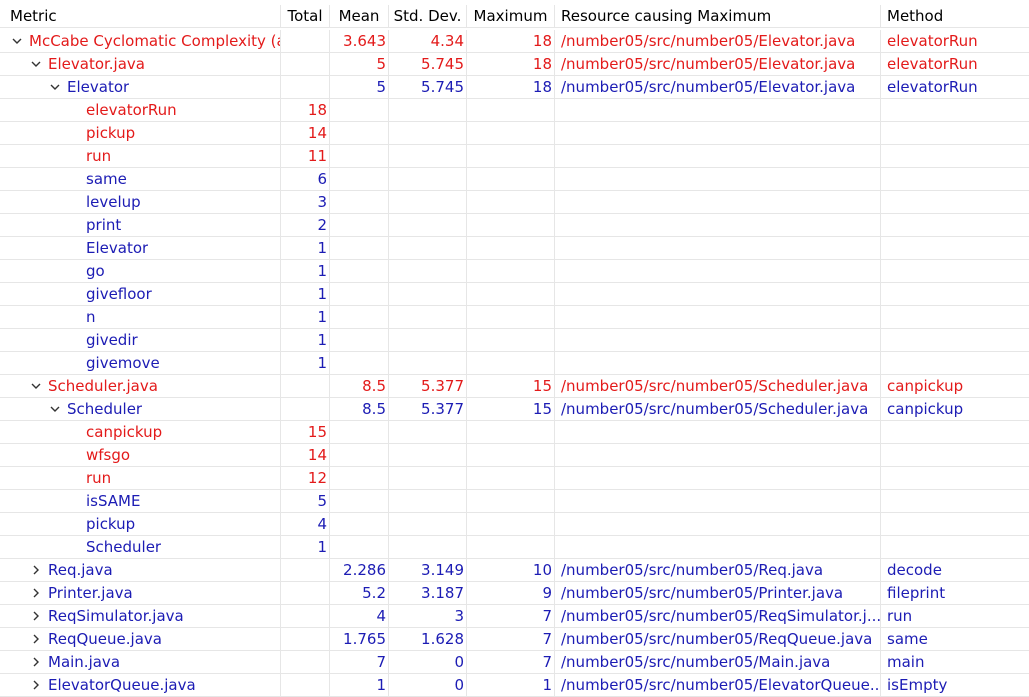 Image resolution: width=1029 pixels, height=697 pixels. What do you see at coordinates (140, 179) in the screenshot?
I see `metric-cell: same` at bounding box center [140, 179].